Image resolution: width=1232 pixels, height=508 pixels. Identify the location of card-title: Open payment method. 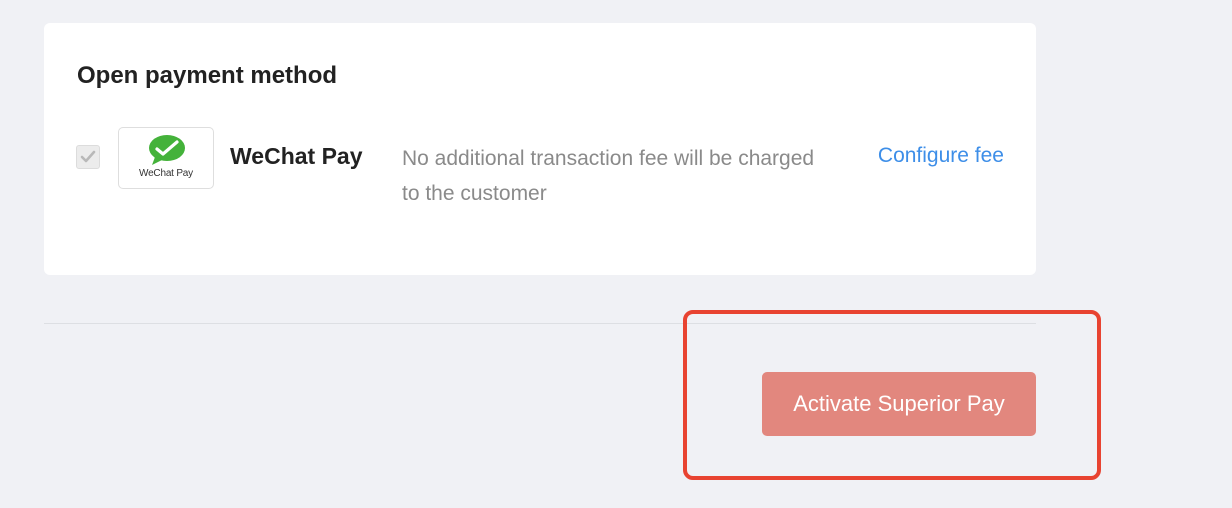
(207, 75).